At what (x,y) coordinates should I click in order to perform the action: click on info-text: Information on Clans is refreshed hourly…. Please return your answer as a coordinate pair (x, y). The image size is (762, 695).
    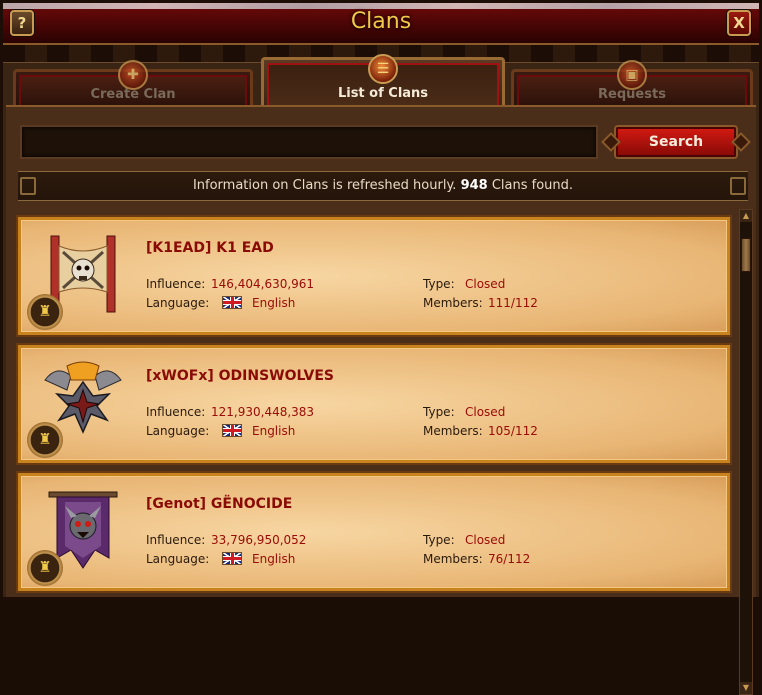
    Looking at the image, I should click on (324, 185).